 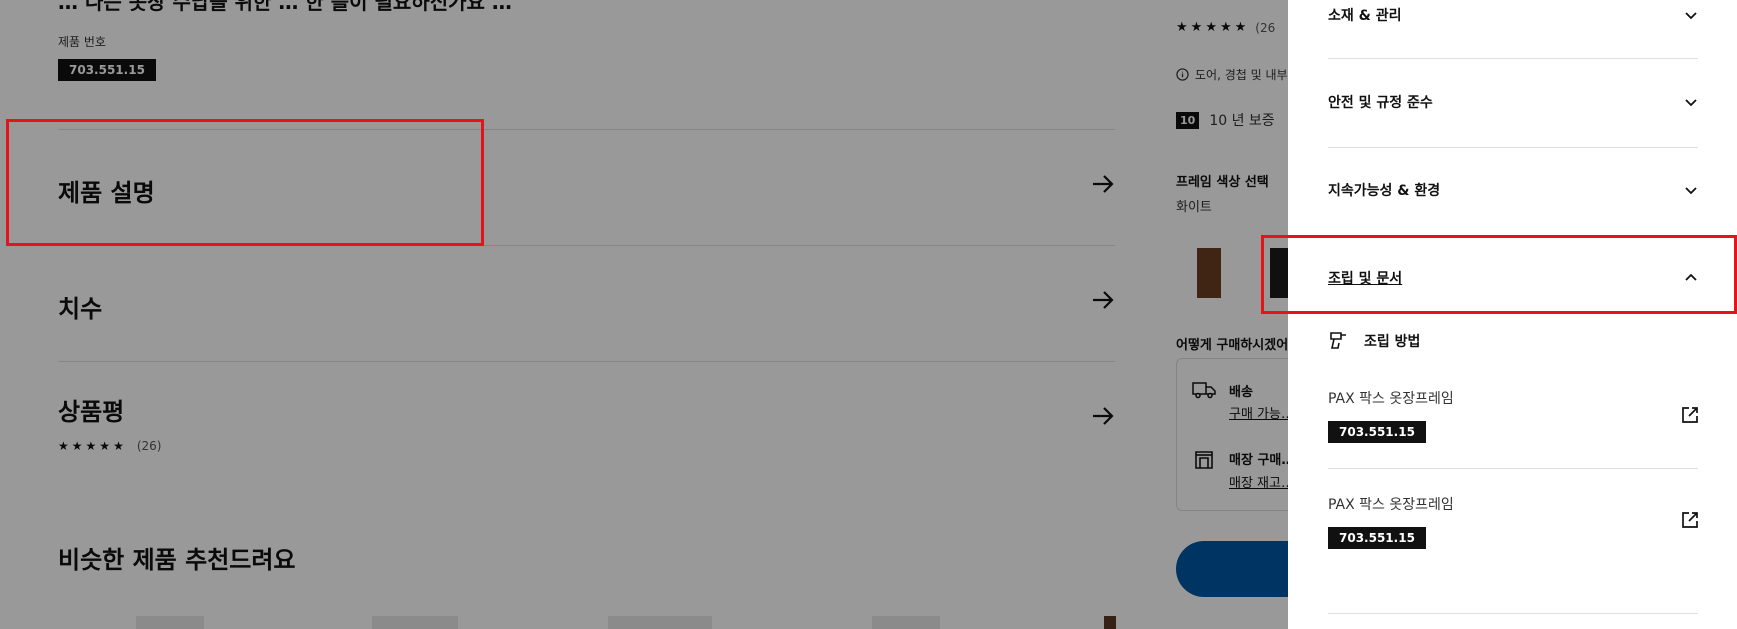 What do you see at coordinates (1513, 278) in the screenshot?
I see `accordion-assembly-docs: 조립 및 문서` at bounding box center [1513, 278].